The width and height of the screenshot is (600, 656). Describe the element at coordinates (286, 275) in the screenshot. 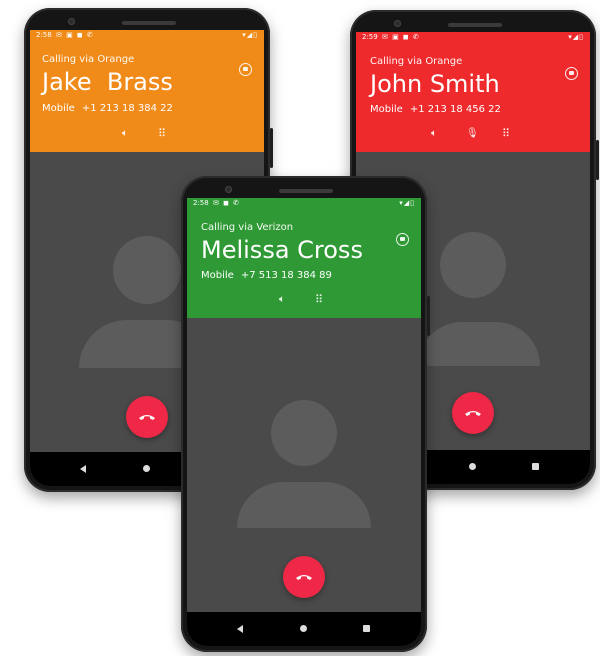

I see `number-value: +7 513 18 384 89` at that location.